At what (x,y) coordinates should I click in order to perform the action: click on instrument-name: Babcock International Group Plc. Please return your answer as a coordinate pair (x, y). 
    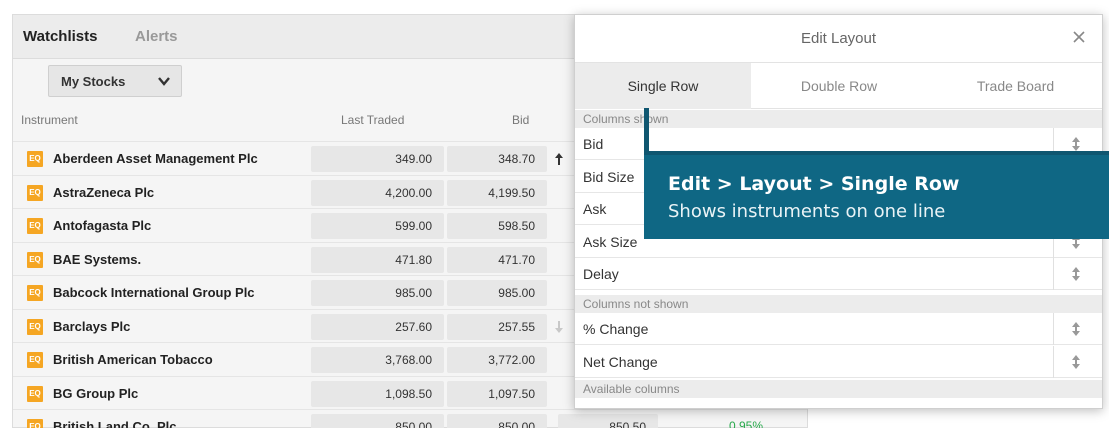
    Looking at the image, I should click on (154, 292).